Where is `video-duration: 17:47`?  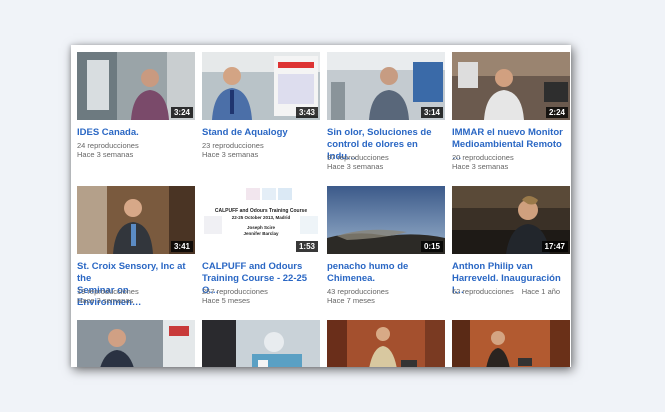
video-duration: 17:47 is located at coordinates (554, 246).